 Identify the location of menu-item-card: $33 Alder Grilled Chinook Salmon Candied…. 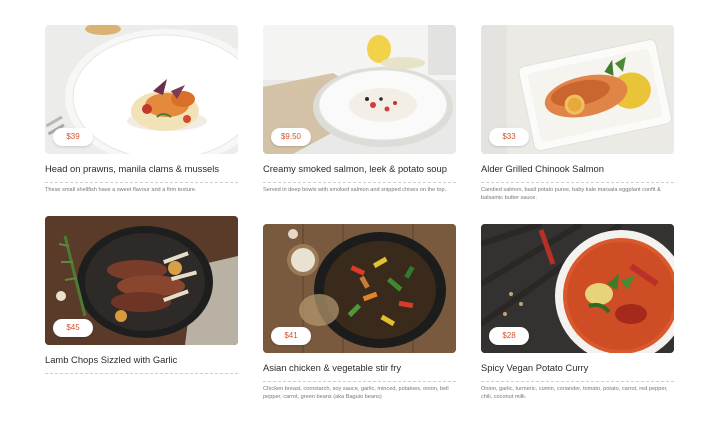
(577, 113).